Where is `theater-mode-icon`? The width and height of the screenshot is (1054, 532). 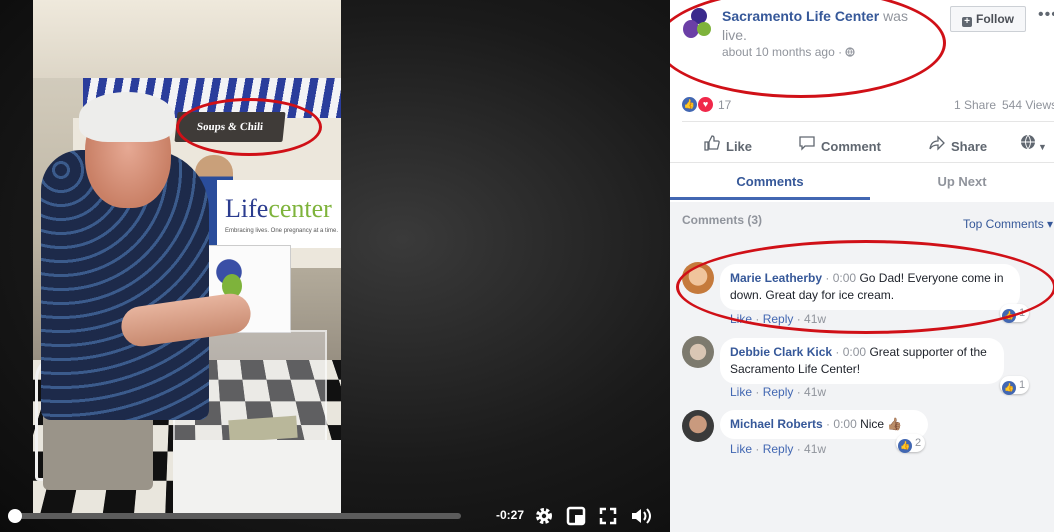
theater-mode-icon is located at coordinates (576, 516).